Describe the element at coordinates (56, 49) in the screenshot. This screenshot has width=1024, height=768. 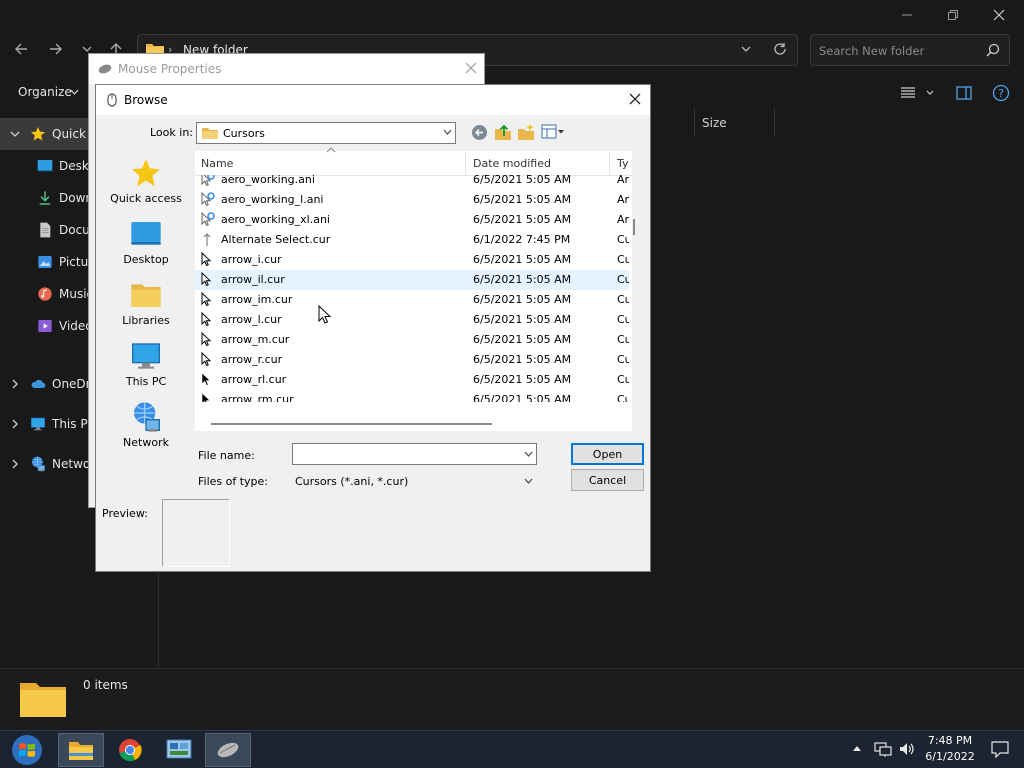
I see `forward-button` at that location.